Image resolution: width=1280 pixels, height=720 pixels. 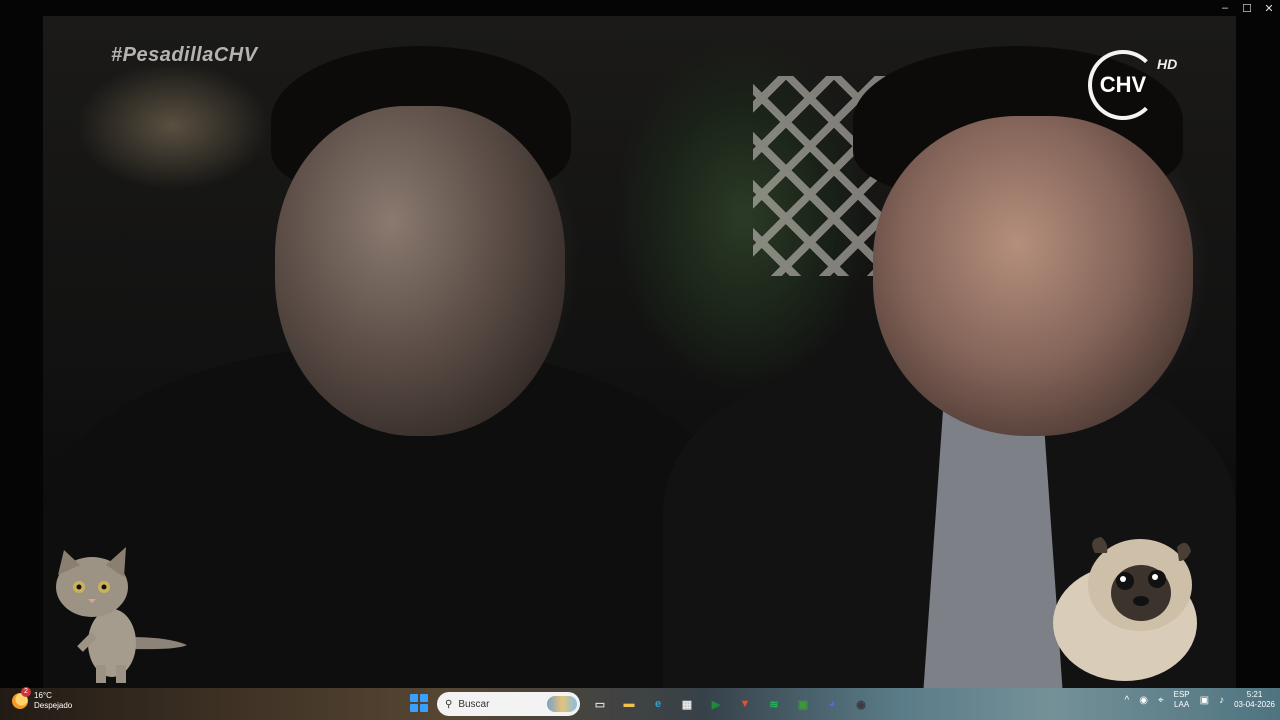 What do you see at coordinates (419, 703) in the screenshot?
I see `start-button` at bounding box center [419, 703].